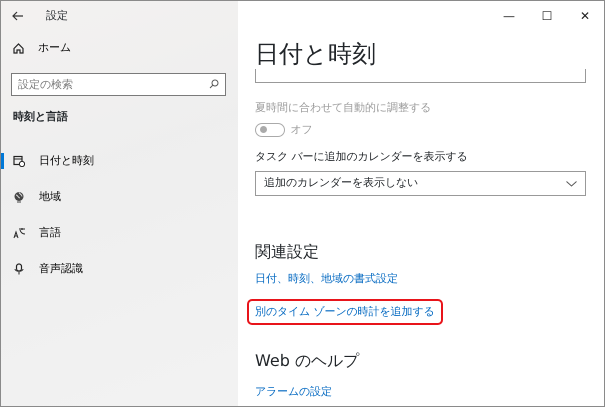 The image size is (605, 407). Describe the element at coordinates (18, 16) in the screenshot. I see `back-icon` at that location.